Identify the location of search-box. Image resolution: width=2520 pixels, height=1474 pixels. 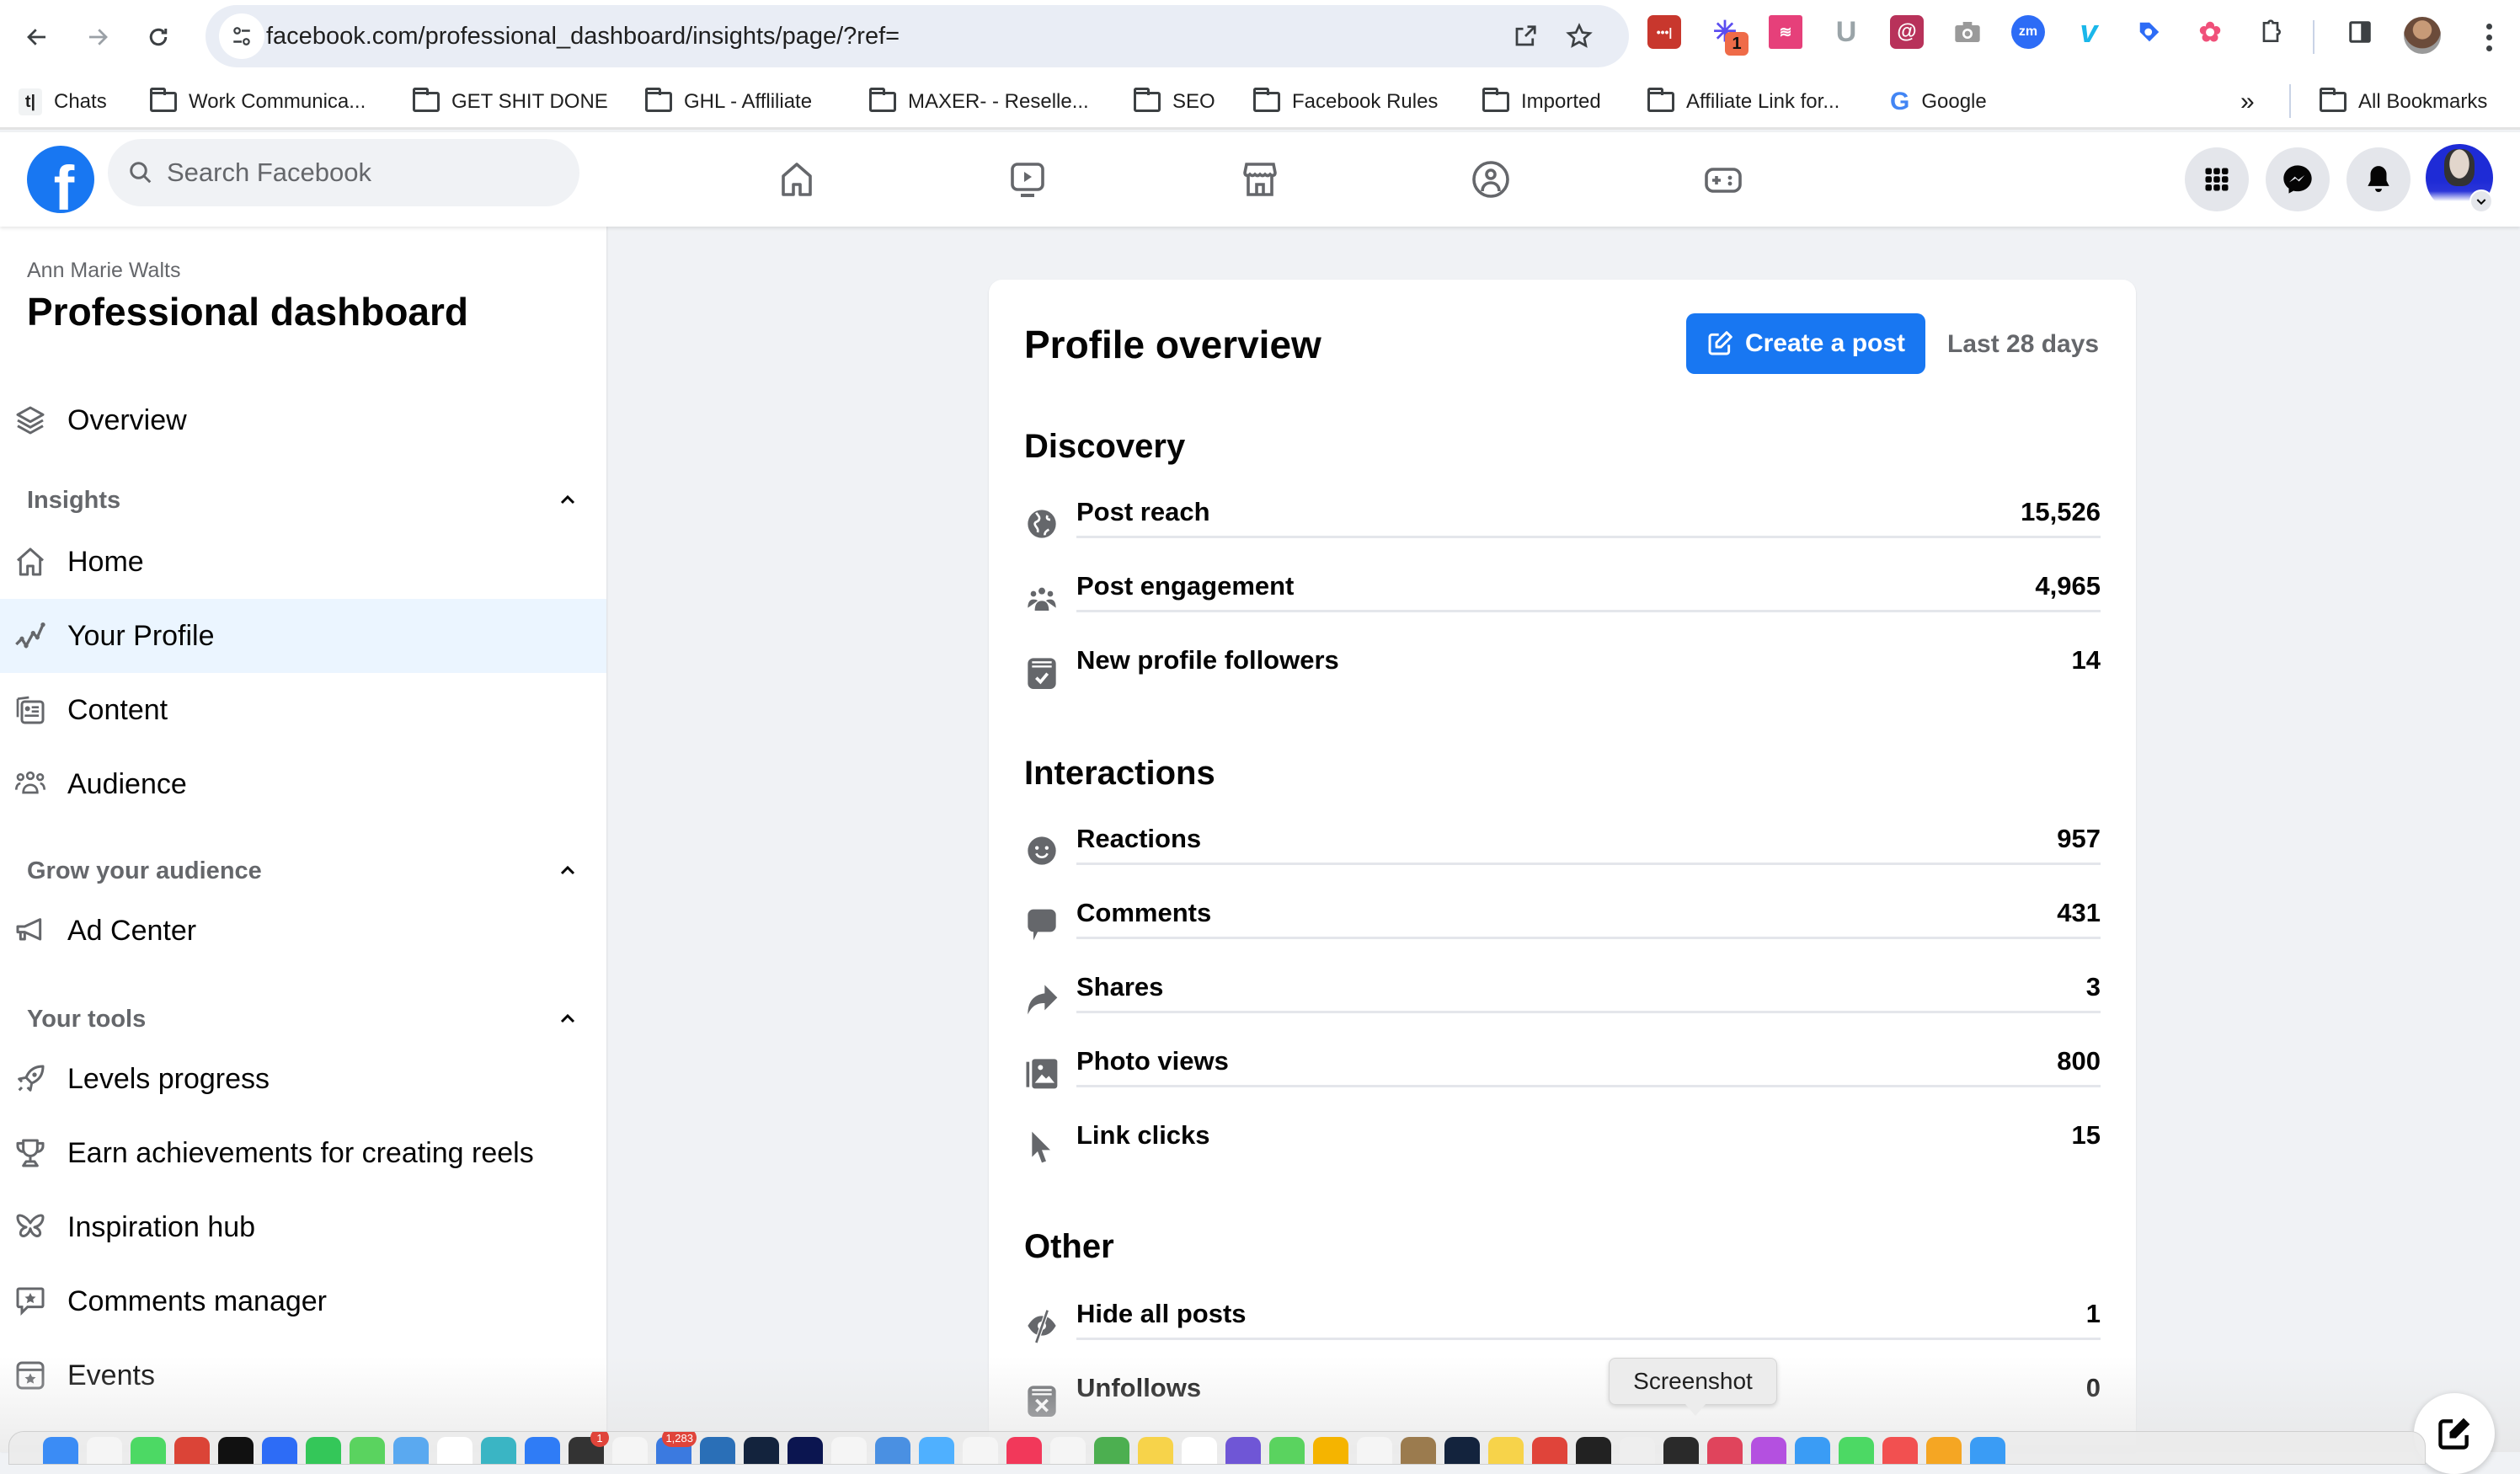
(344, 172).